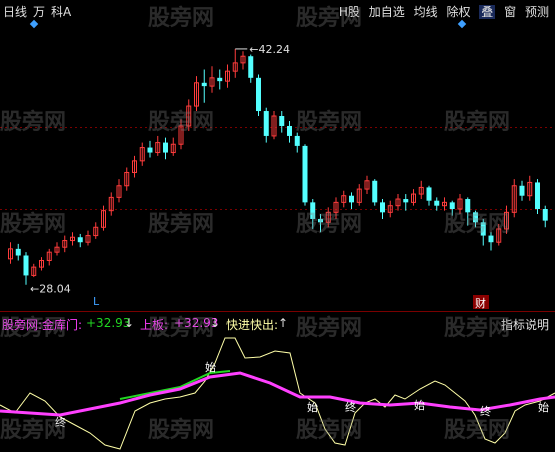 This screenshot has height=452, width=555. What do you see at coordinates (277, 10) in the screenshot?
I see `top-toolbar: 日线万科A H股 加自选 均线 除权 叠 窗 预测` at bounding box center [277, 10].